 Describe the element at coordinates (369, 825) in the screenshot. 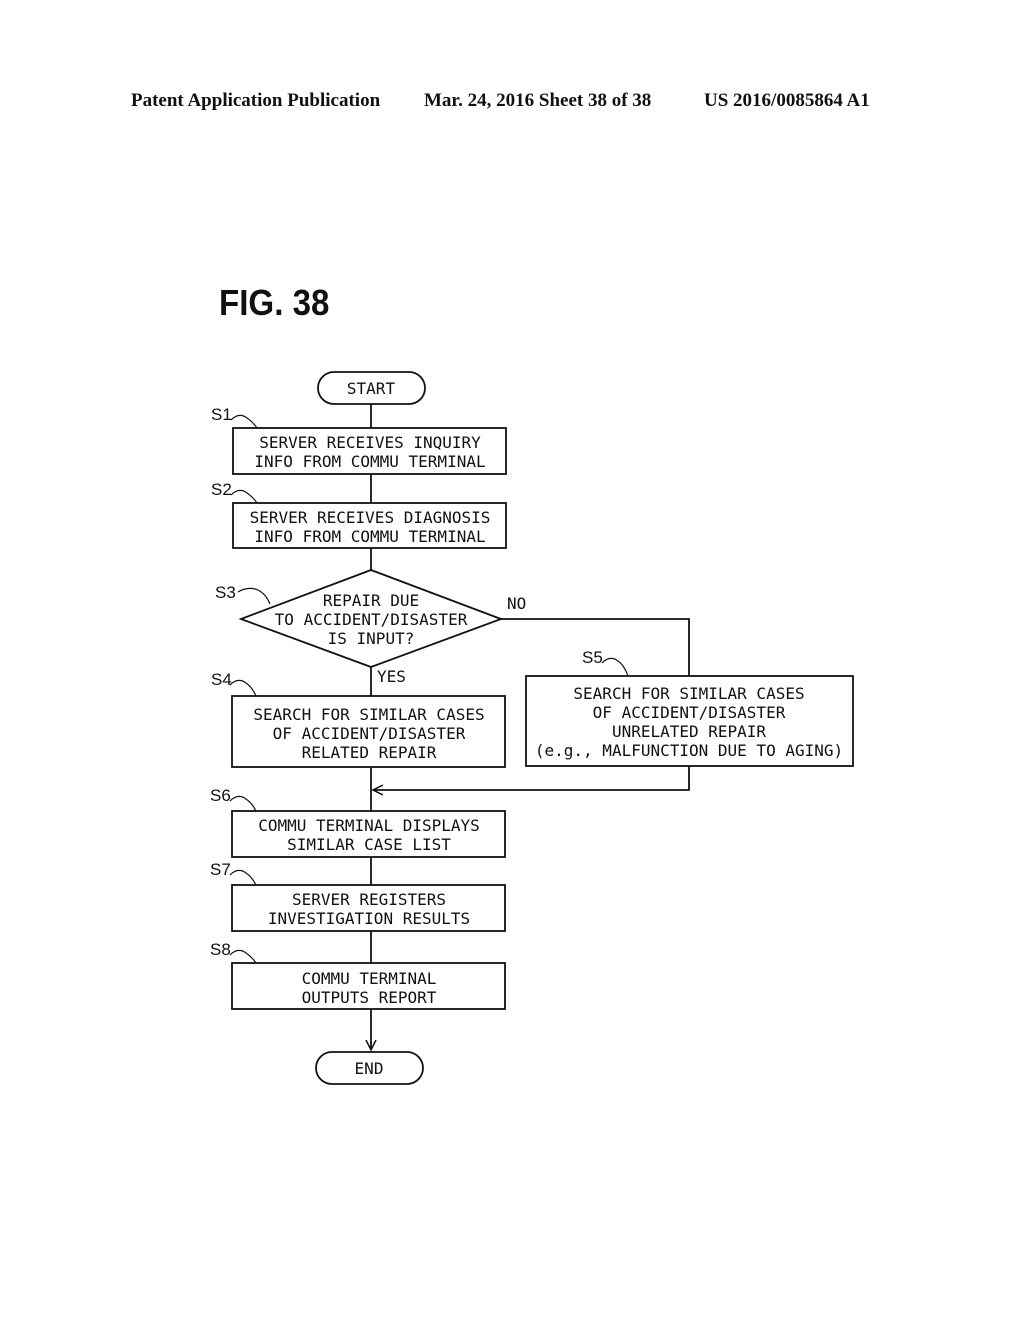

I see `step-s6-text-line: COMMU TERMINAL DISPLAYS` at that location.